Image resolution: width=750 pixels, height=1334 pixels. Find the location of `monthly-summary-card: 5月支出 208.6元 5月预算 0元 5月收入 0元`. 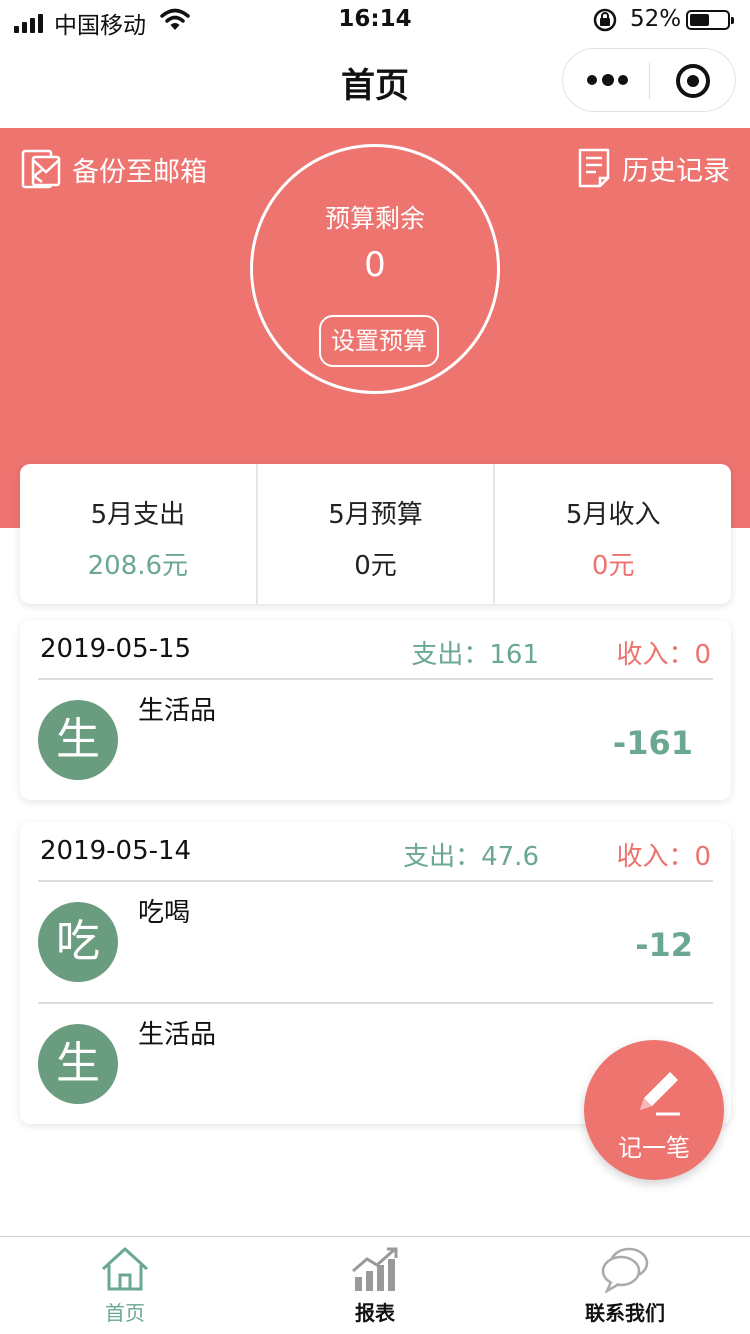

monthly-summary-card: 5月支出 208.6元 5月预算 0元 5月收入 0元 is located at coordinates (375, 534).